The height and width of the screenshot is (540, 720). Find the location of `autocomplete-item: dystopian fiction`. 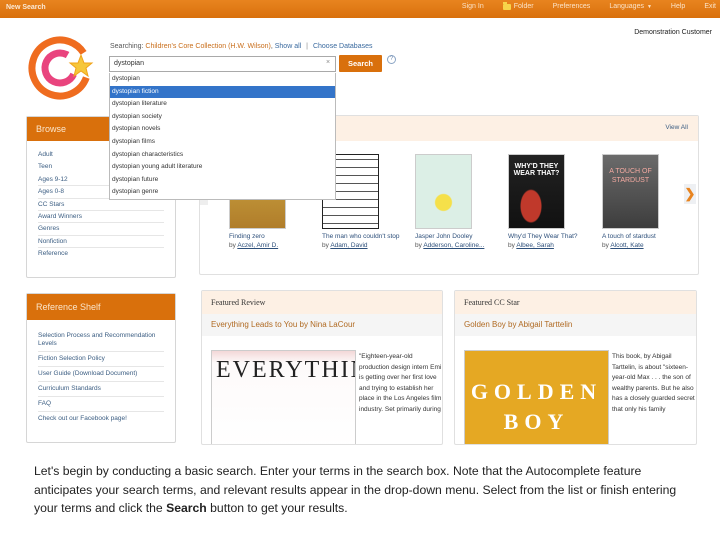

autocomplete-item: dystopian fiction is located at coordinates (222, 92).